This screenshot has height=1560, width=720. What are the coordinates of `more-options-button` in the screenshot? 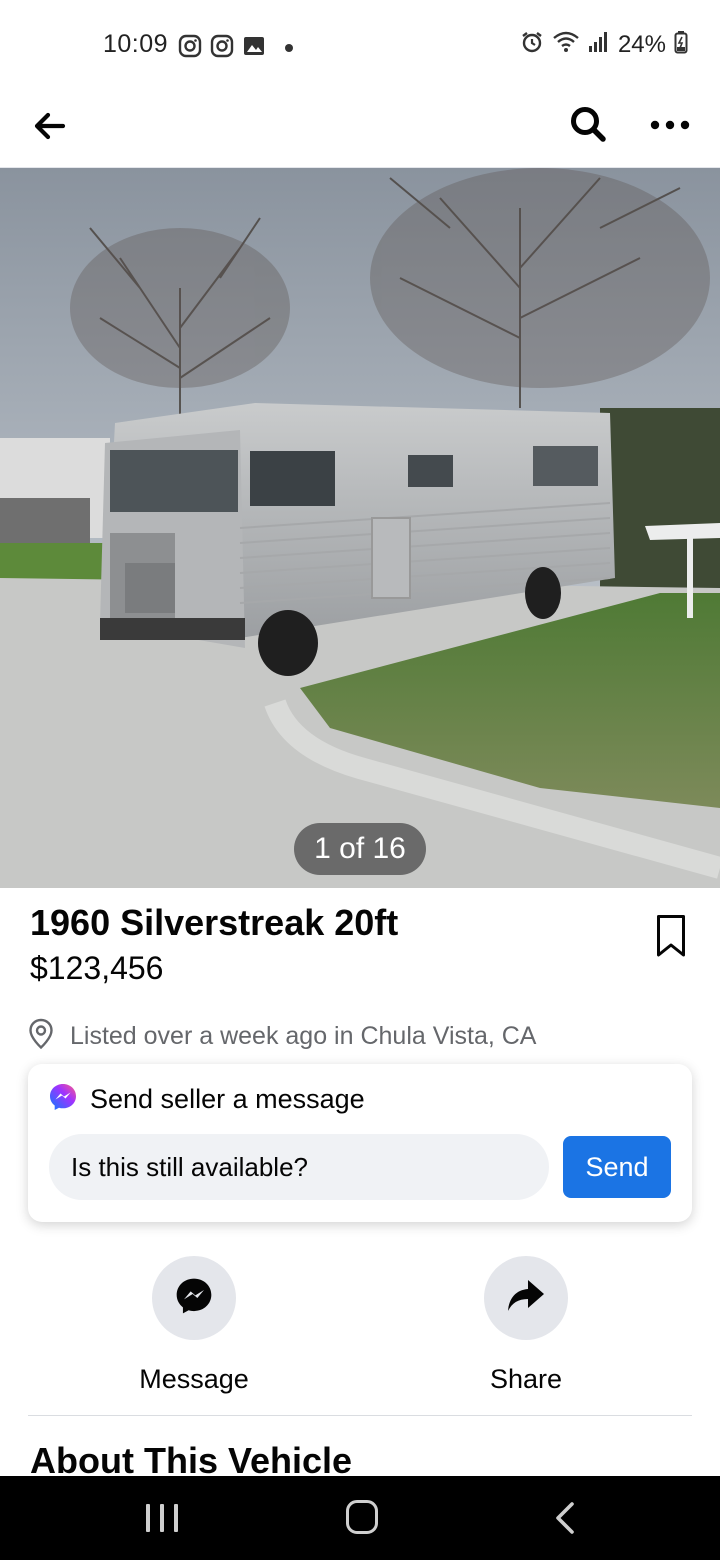 It's located at (670, 126).